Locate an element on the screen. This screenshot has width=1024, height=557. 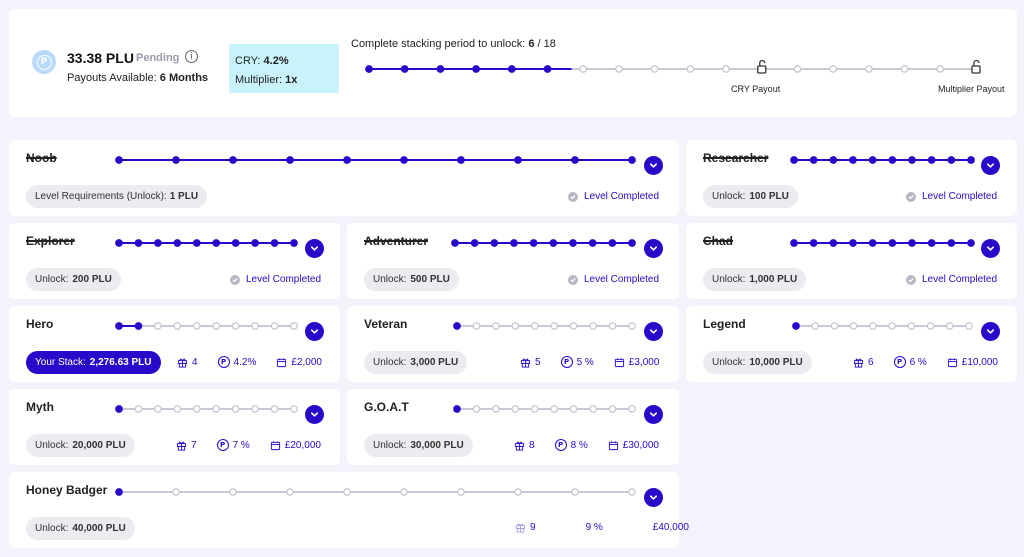
card-icon is located at coordinates (952, 362).